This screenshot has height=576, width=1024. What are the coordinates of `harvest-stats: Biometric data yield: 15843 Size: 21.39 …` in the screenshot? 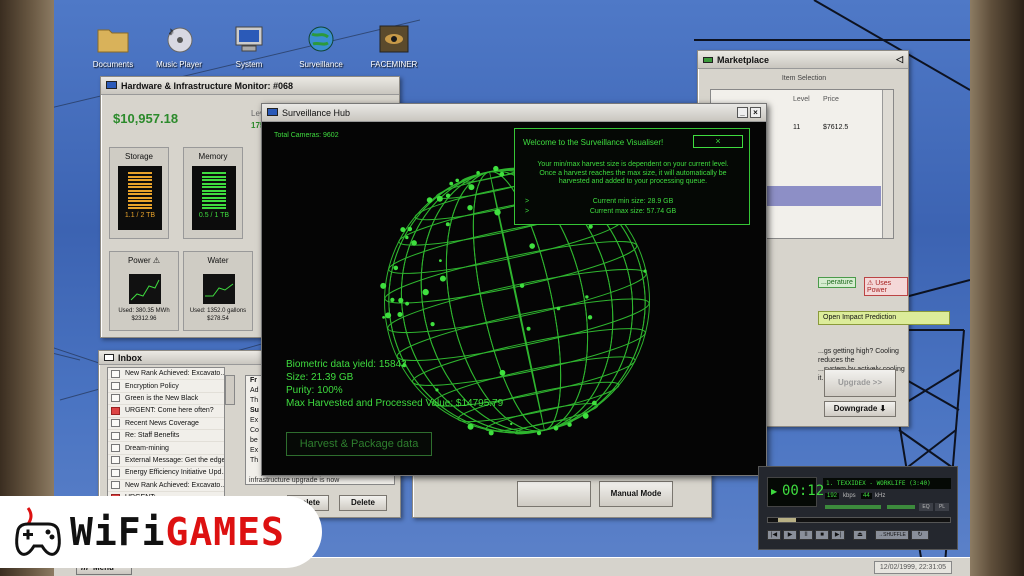 It's located at (394, 384).